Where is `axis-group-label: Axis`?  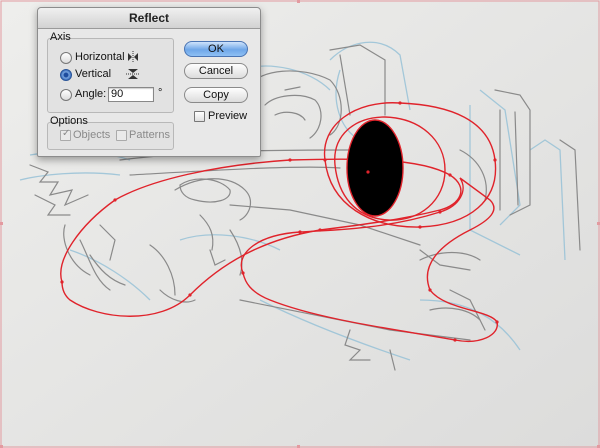 axis-group-label: Axis is located at coordinates (60, 37).